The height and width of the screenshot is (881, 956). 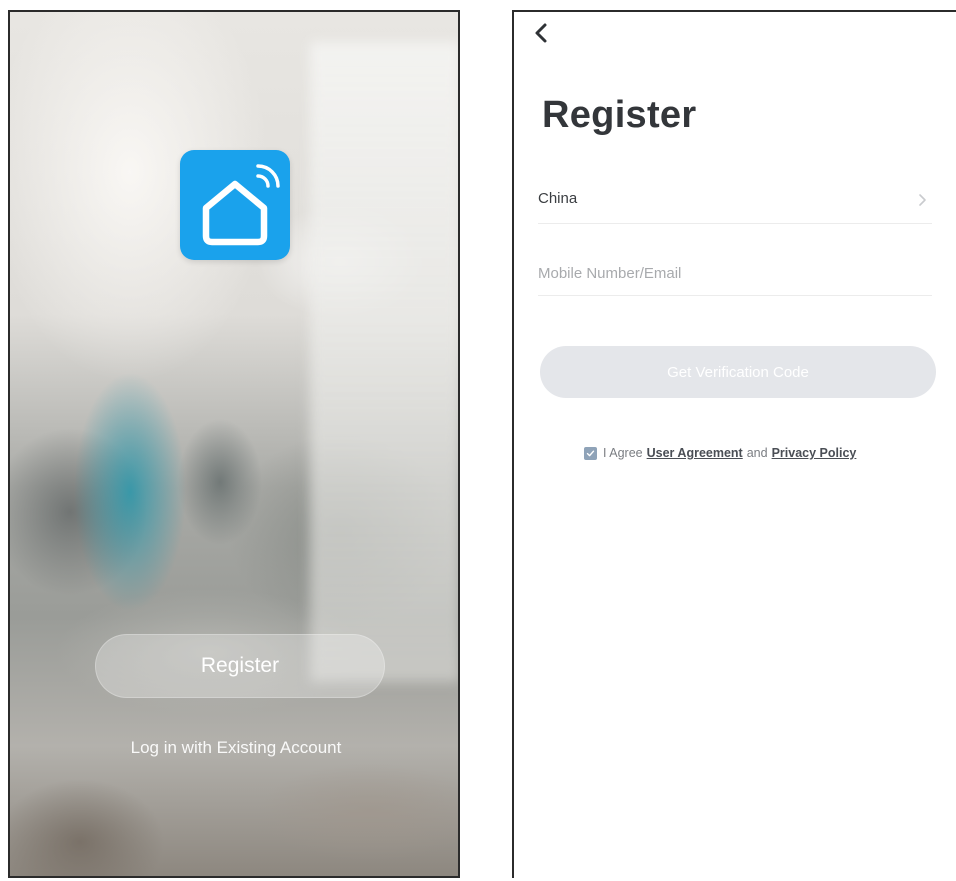 What do you see at coordinates (619, 115) in the screenshot?
I see `page-title: Register` at bounding box center [619, 115].